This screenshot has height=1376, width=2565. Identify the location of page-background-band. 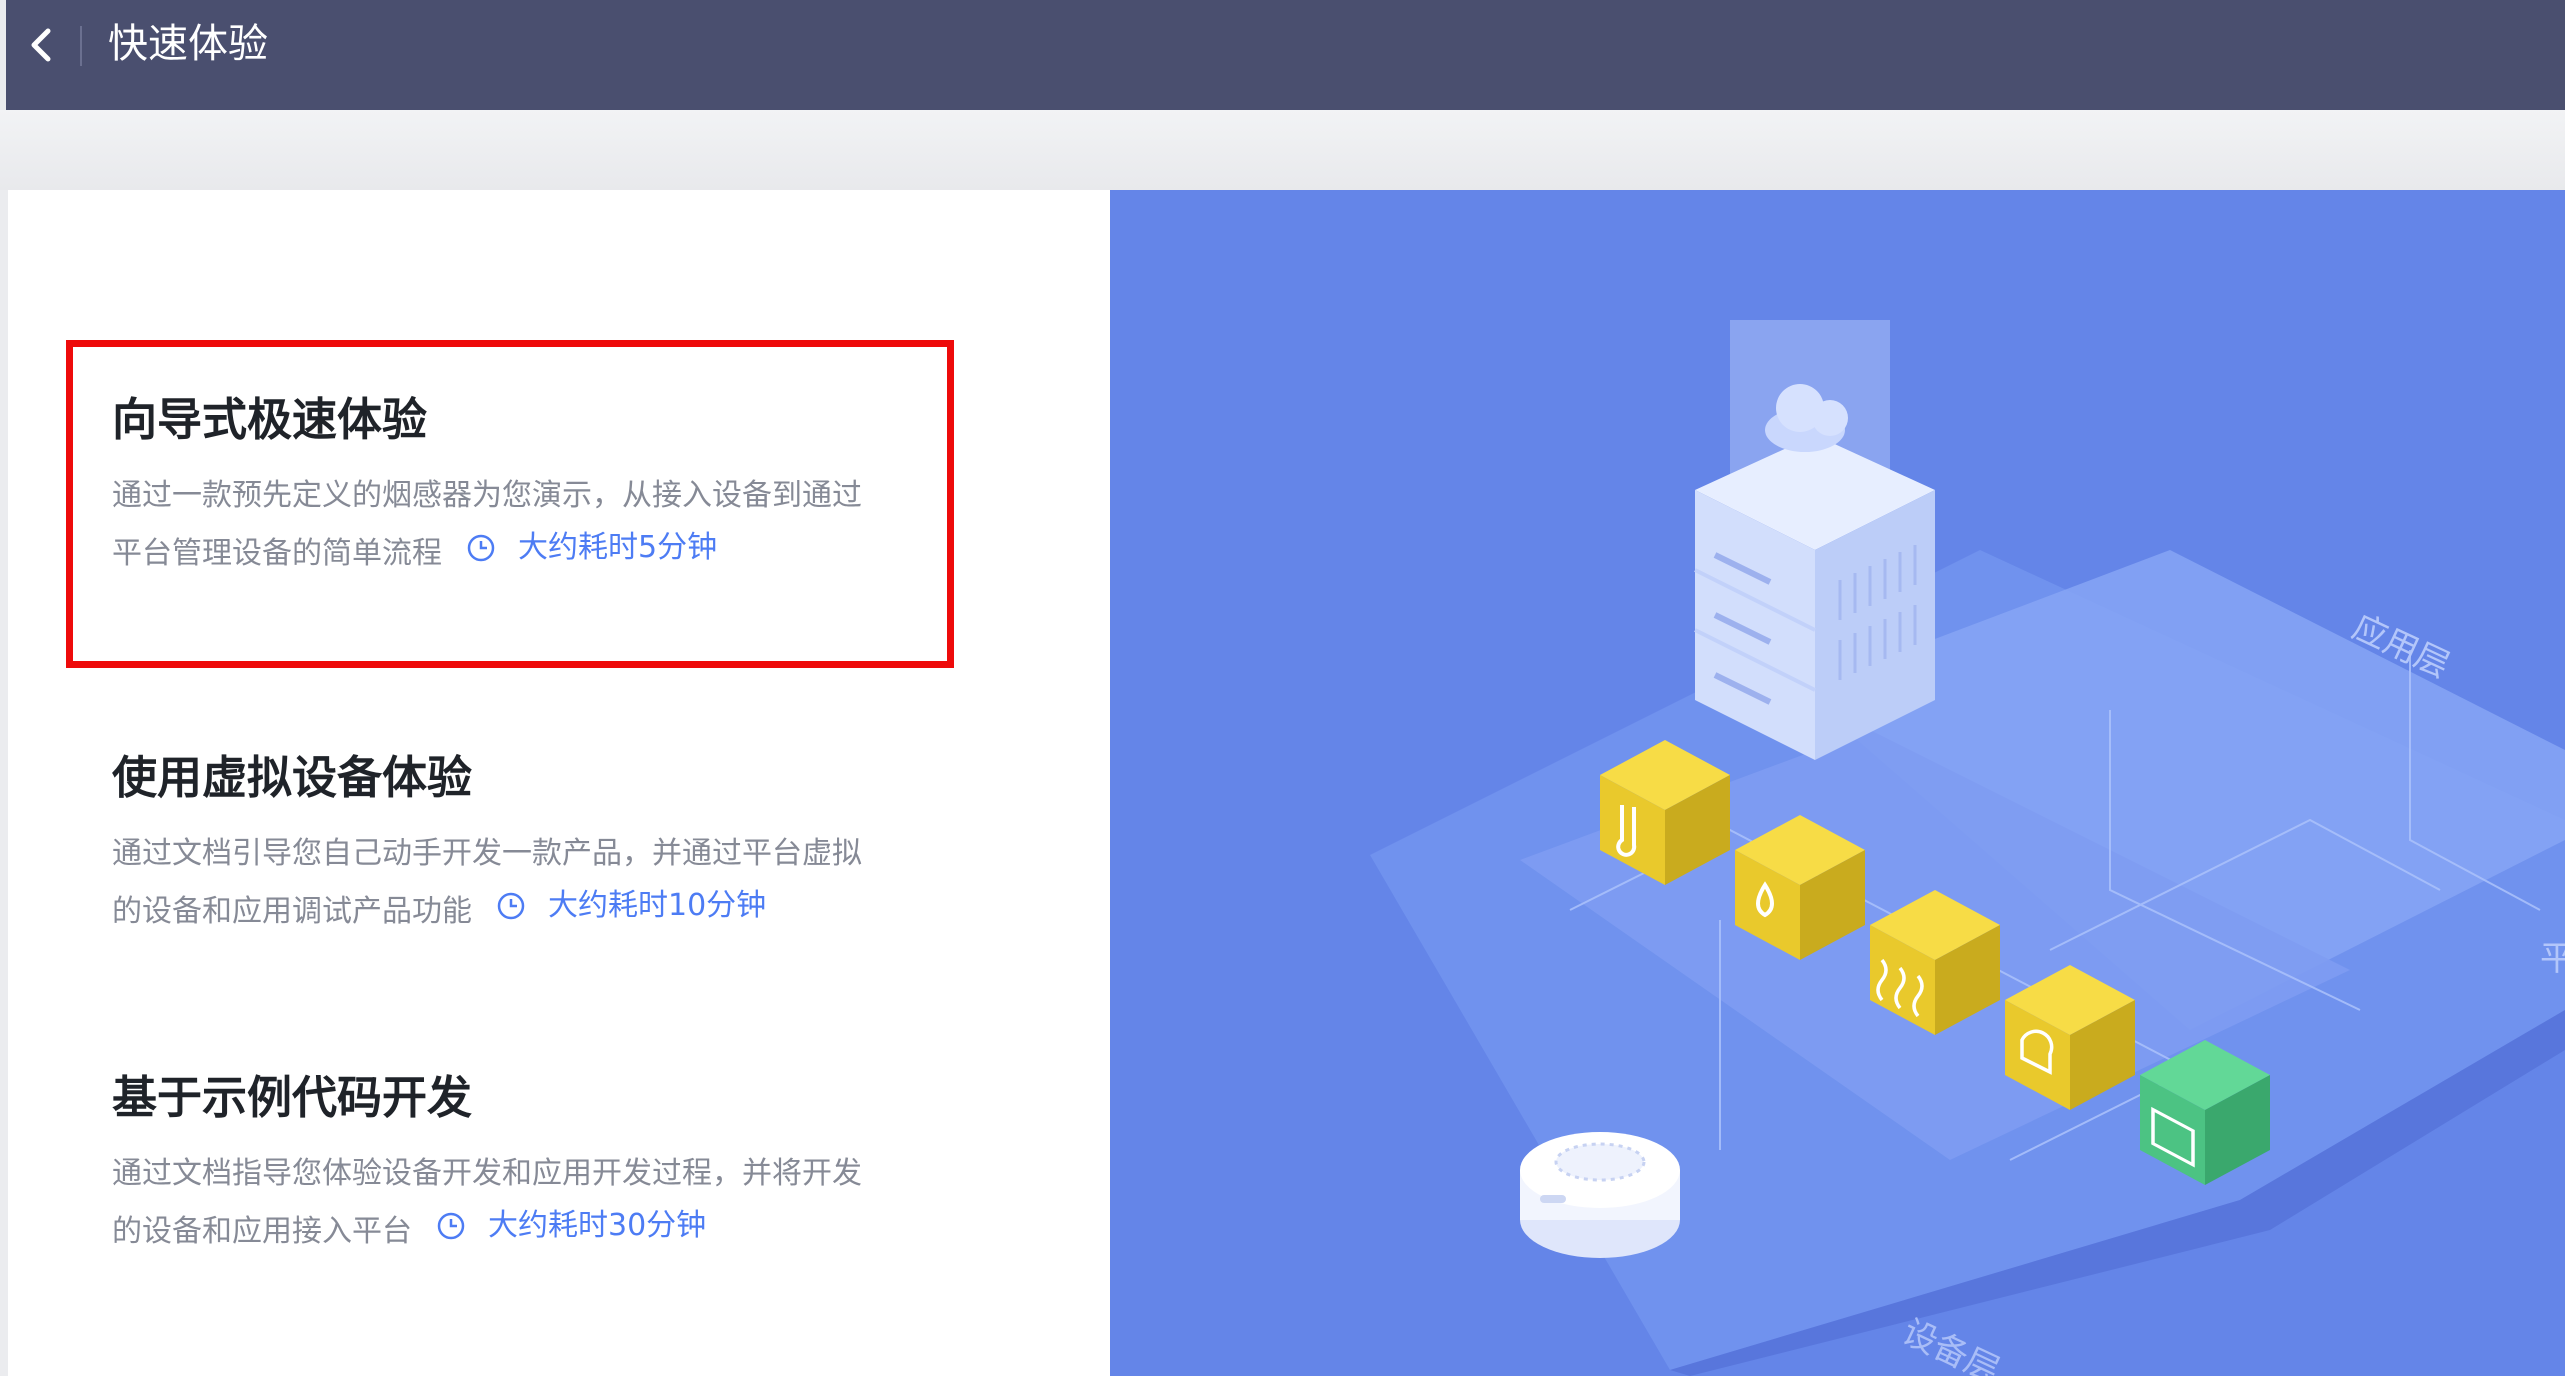
(1282, 150).